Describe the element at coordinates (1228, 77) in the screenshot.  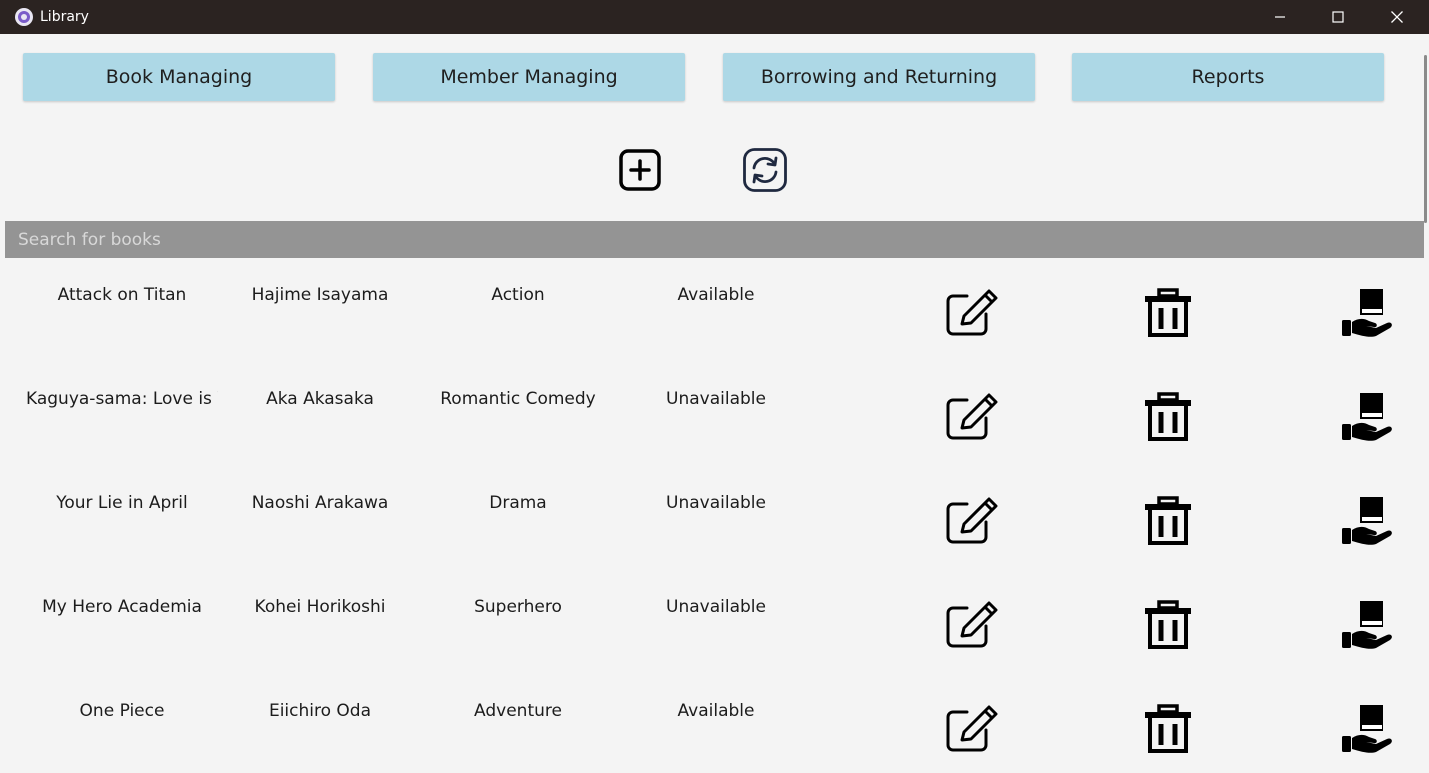
I see `reports-button: Reports` at that location.